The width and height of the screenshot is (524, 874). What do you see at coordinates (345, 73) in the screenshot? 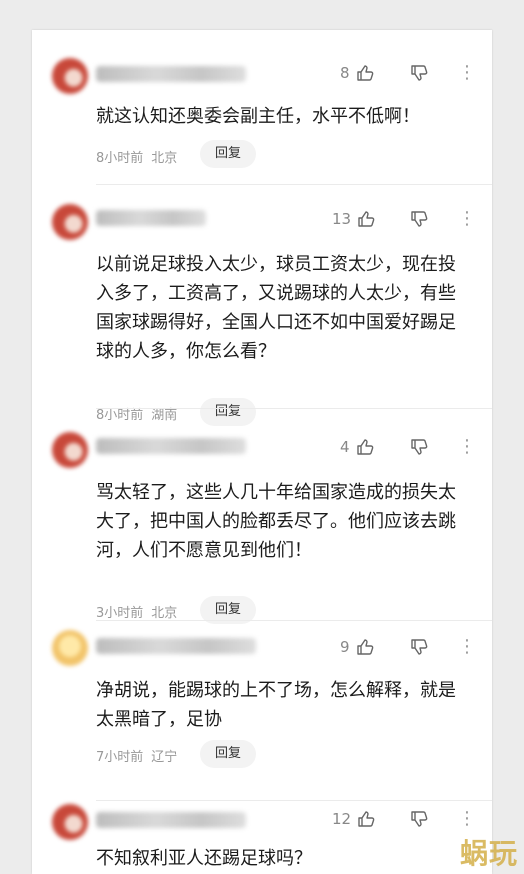
I see `like-count: 8` at bounding box center [345, 73].